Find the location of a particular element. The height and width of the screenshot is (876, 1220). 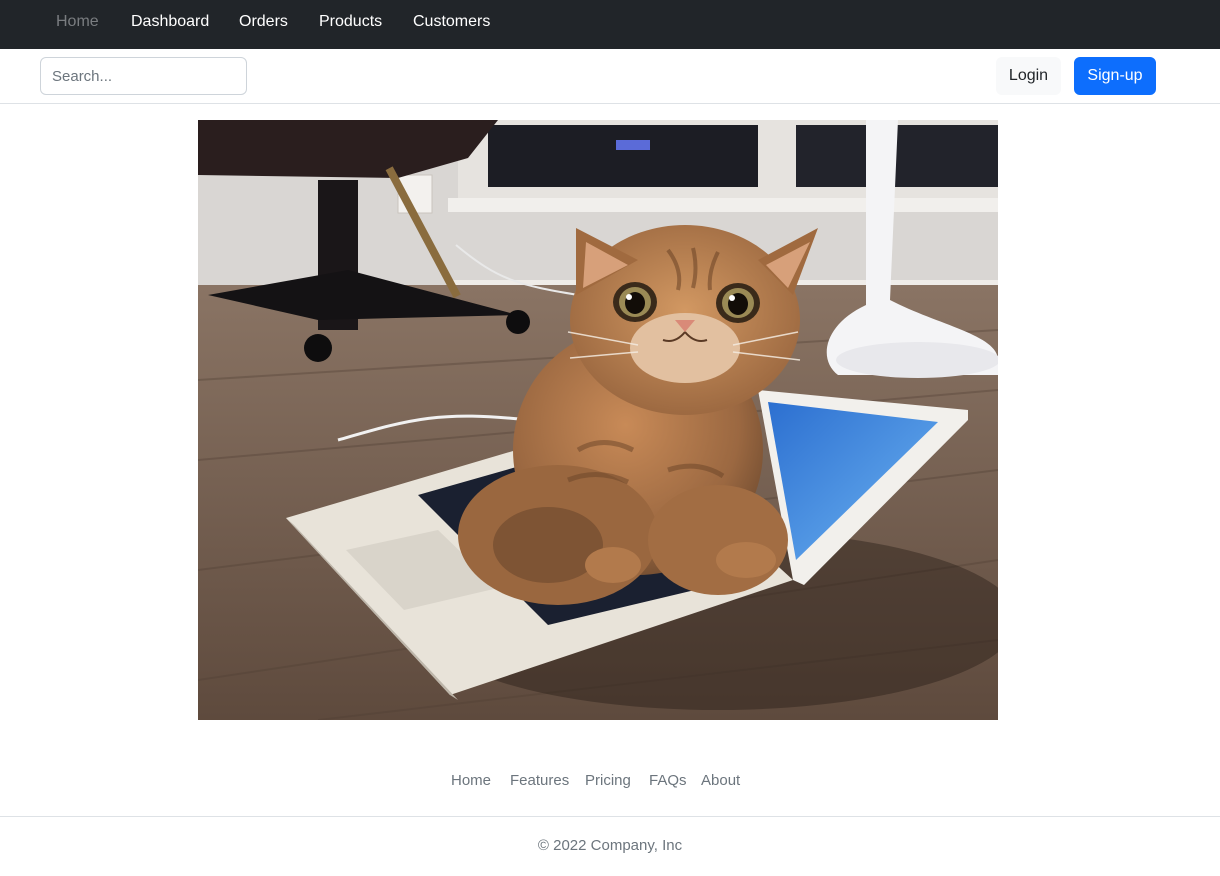

nav-link-home: Home is located at coordinates (77, 22).